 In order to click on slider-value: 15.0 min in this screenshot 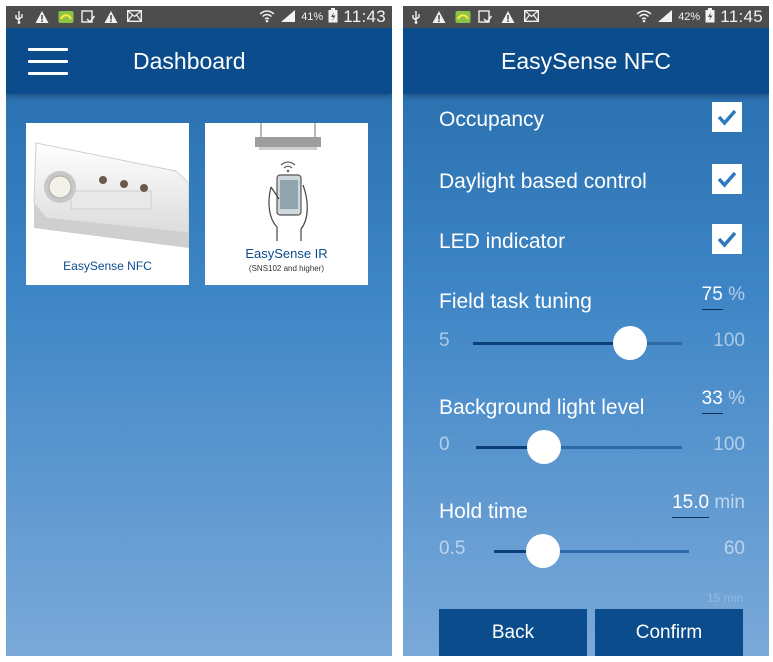, I will do `click(708, 505)`.